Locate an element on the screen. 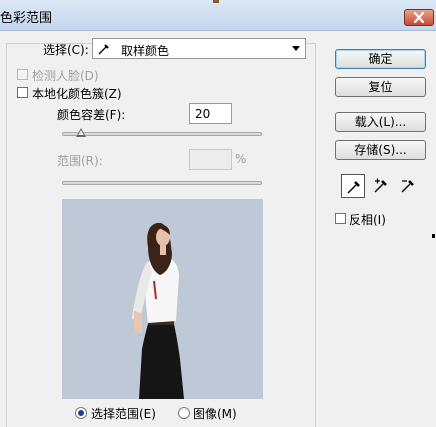 This screenshot has height=427, width=436. eyedropper-tool is located at coordinates (353, 186).